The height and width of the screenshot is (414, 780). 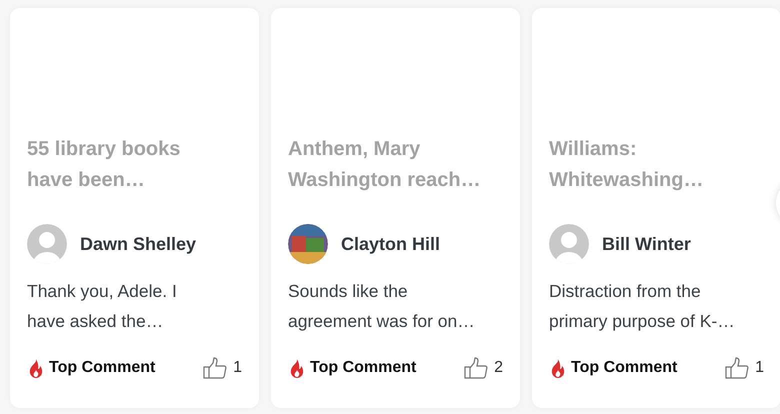 What do you see at coordinates (646, 244) in the screenshot?
I see `author-name: Bill Winter` at bounding box center [646, 244].